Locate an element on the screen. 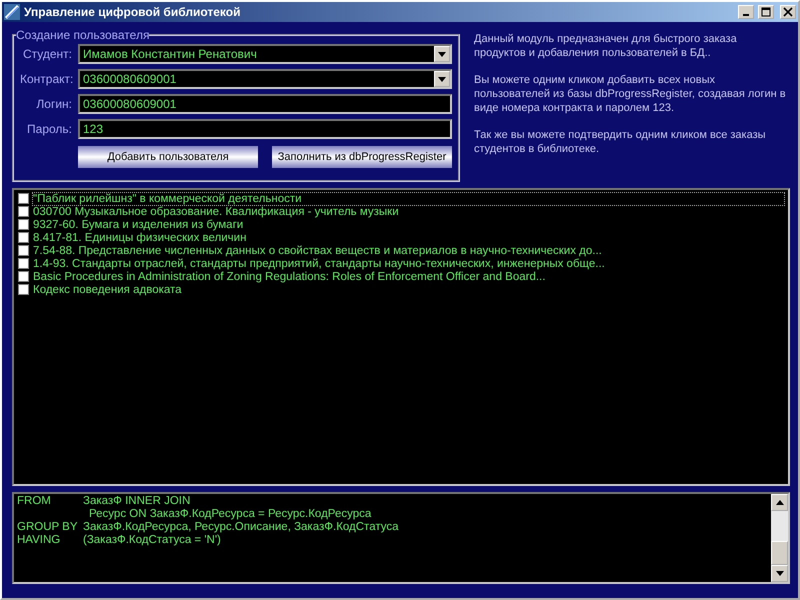 This screenshot has height=600, width=800. maximize-button is located at coordinates (766, 12).